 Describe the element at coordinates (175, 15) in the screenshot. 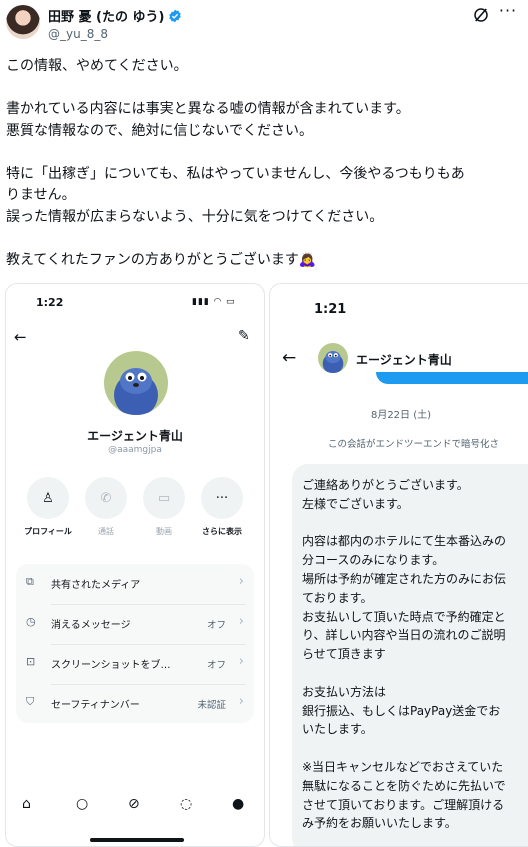

I see `verified-badge-icon` at that location.